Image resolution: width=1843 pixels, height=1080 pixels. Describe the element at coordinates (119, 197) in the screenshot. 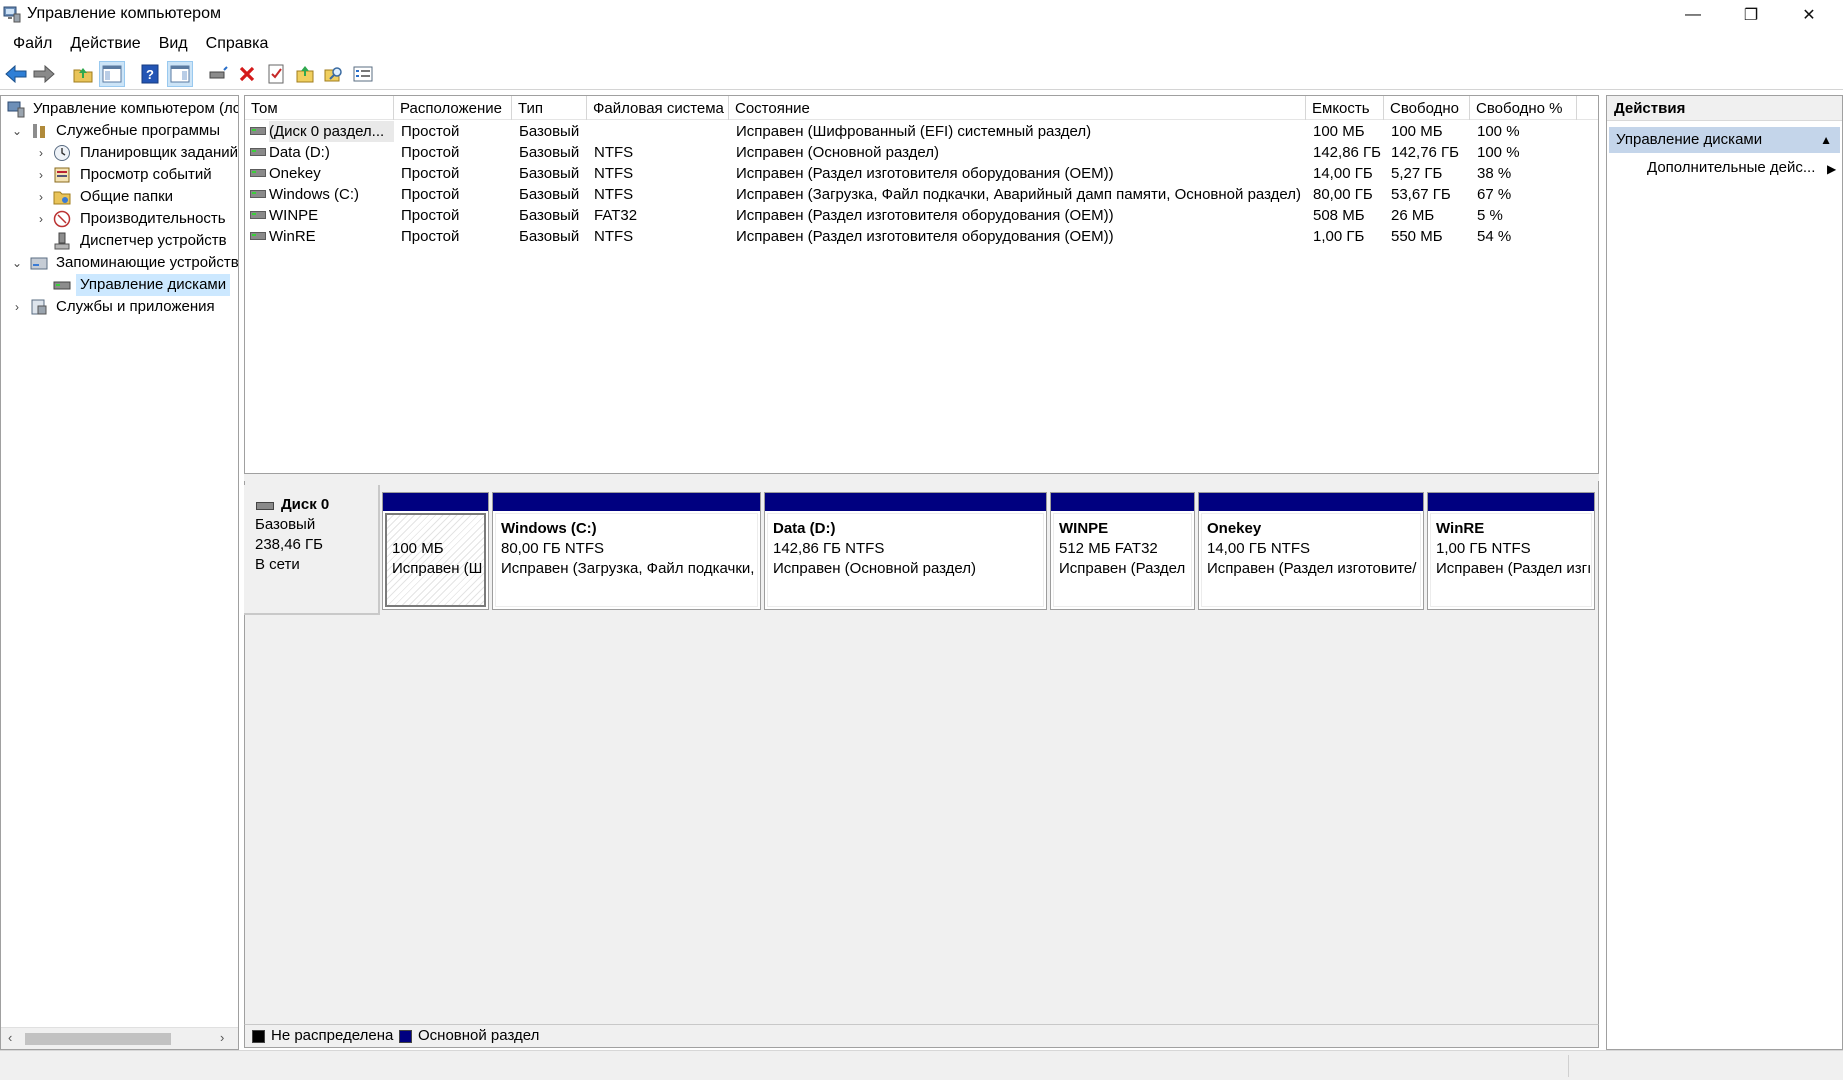

I see `tree-item-shared-folders: › Общие папки` at that location.